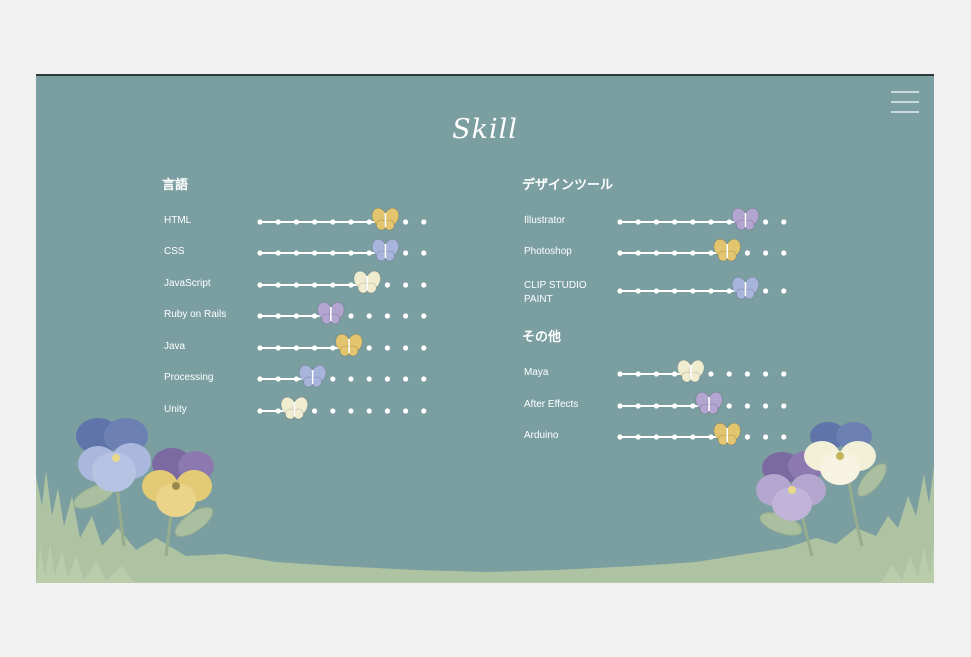 This screenshot has width=971, height=657. I want to click on pansy-blue-icon, so click(113, 455).